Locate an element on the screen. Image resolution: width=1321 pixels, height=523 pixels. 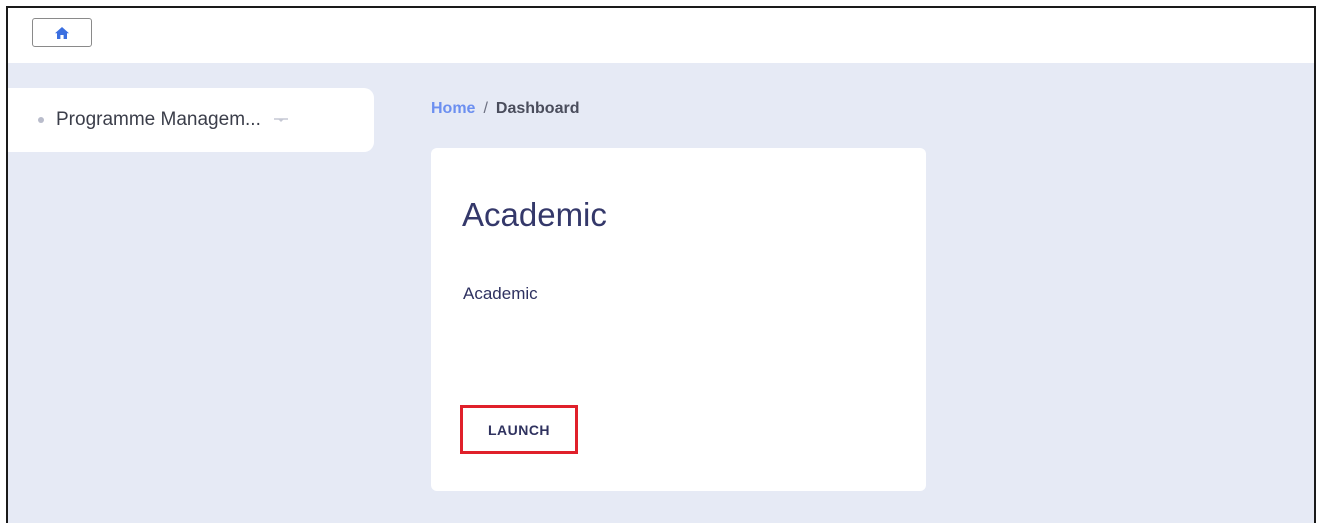
home-button is located at coordinates (62, 32).